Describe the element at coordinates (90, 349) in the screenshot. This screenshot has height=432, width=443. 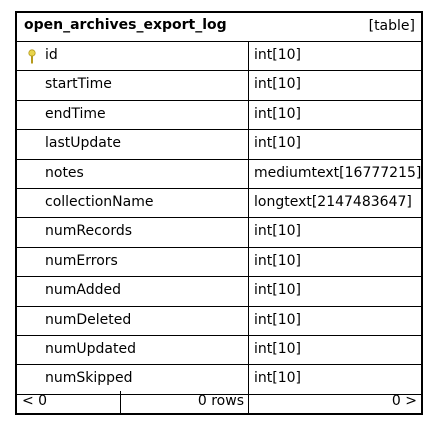
I see `column-name: numUpdated` at that location.